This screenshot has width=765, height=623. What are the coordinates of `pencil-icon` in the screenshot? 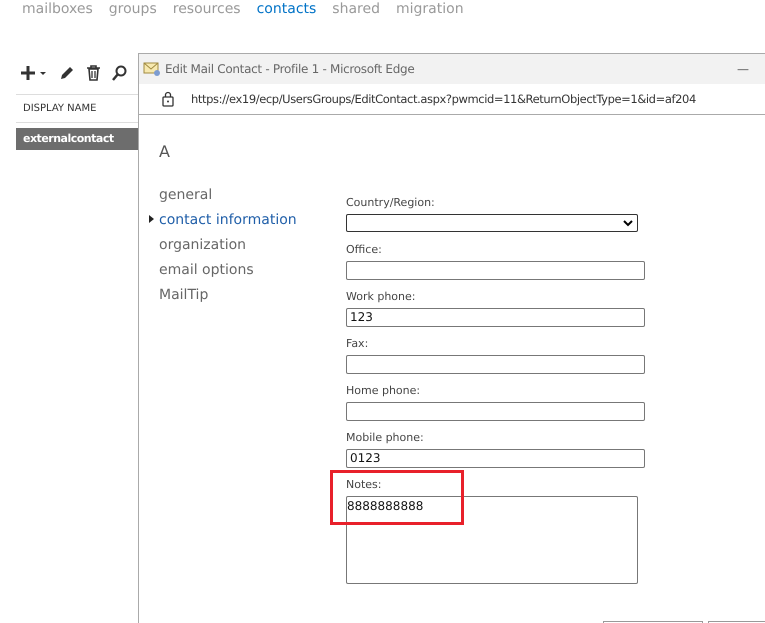 It's located at (67, 73).